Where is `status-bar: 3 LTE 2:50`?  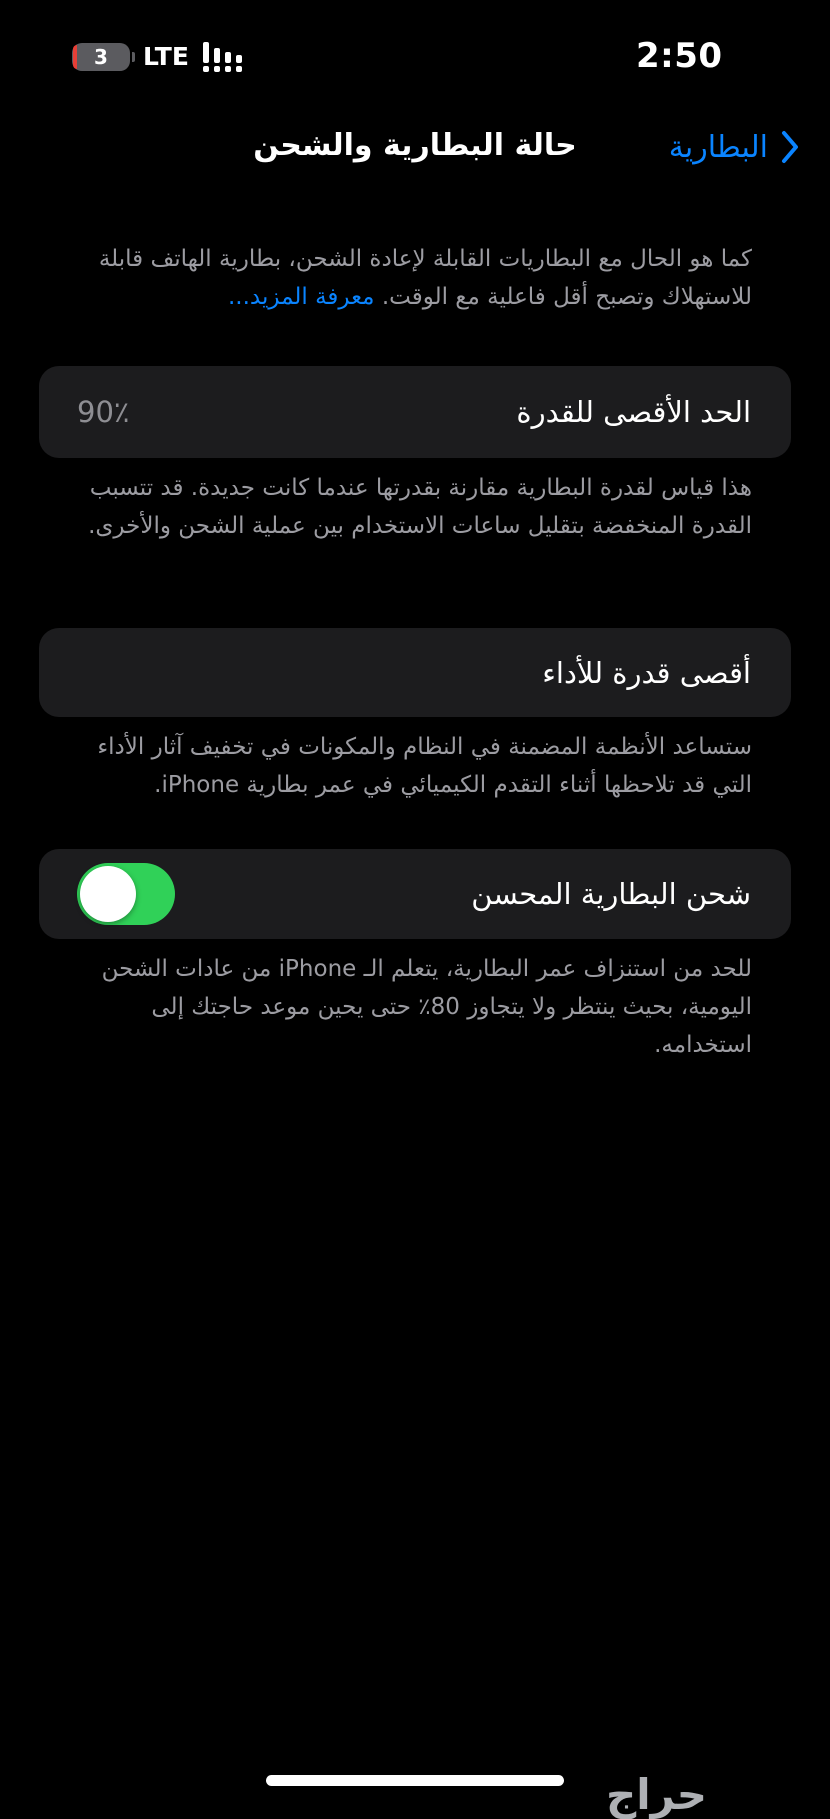
status-bar: 3 LTE 2:50 is located at coordinates (415, 56).